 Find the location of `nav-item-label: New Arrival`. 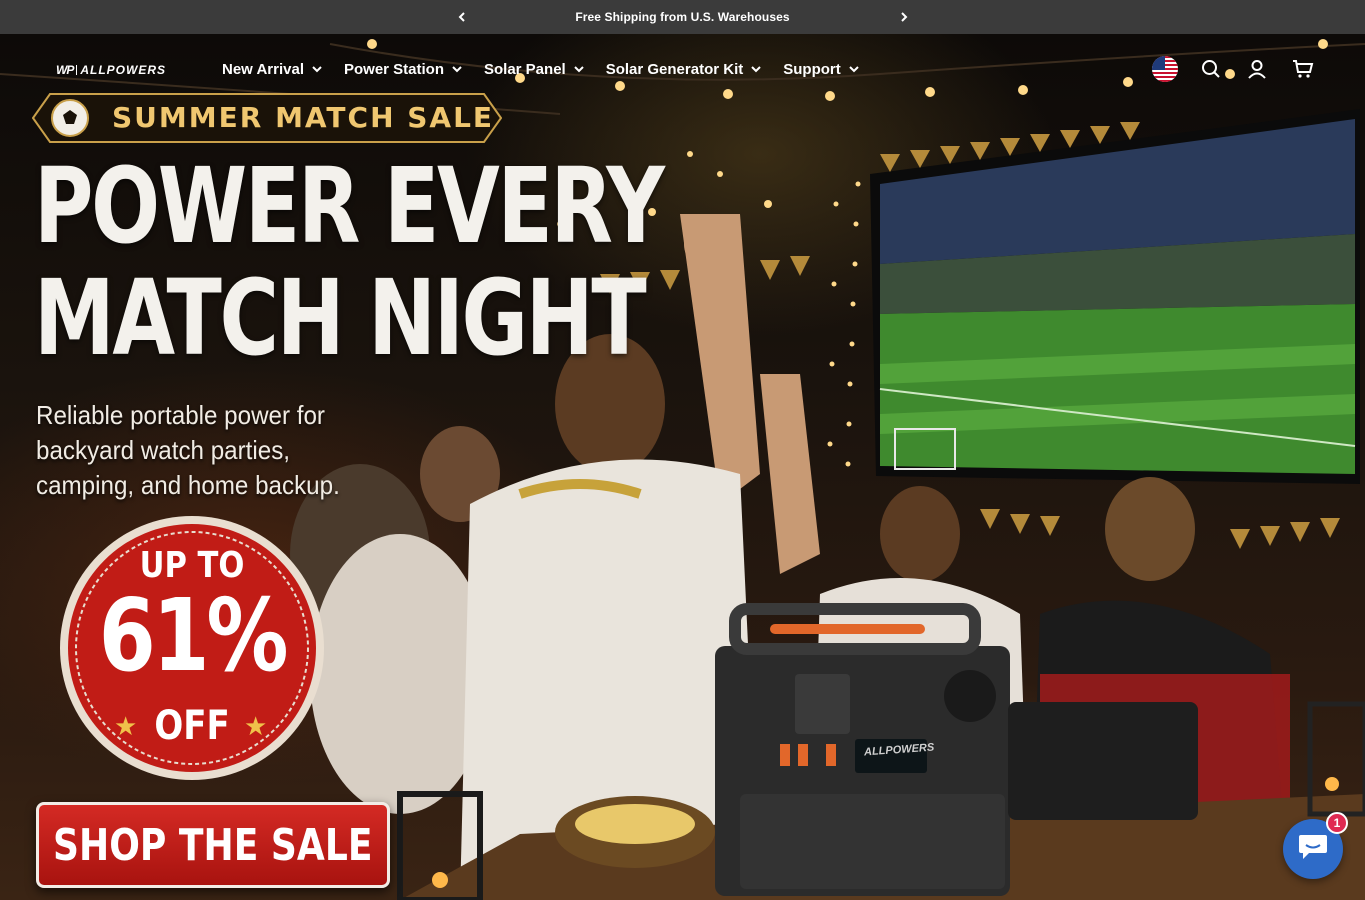

nav-item-label: New Arrival is located at coordinates (263, 69).